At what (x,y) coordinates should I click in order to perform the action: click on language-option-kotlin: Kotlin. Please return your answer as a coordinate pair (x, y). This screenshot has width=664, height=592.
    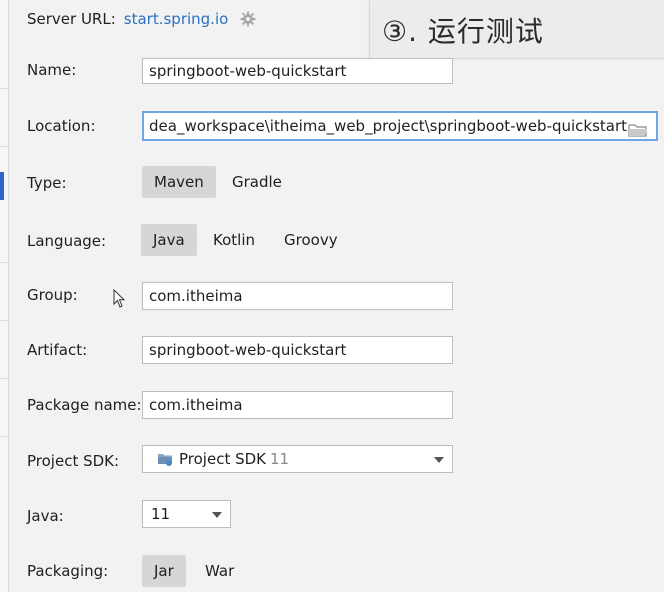
    Looking at the image, I should click on (234, 240).